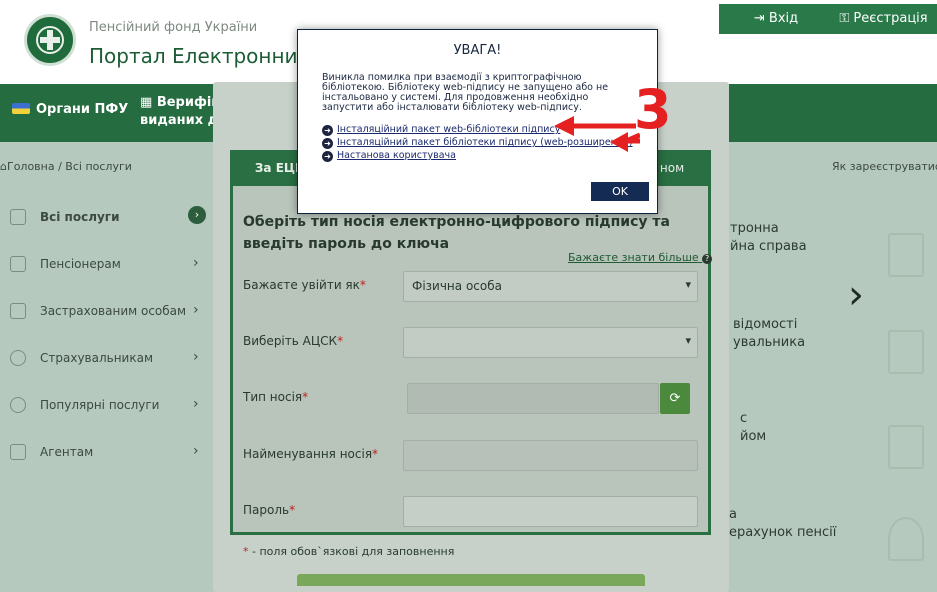 The width and height of the screenshot is (937, 592). I want to click on acsk-label: Виберіть АЦСК*, so click(293, 341).